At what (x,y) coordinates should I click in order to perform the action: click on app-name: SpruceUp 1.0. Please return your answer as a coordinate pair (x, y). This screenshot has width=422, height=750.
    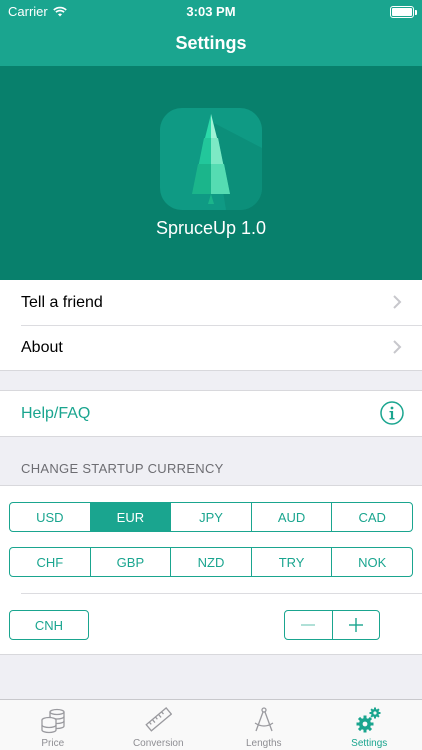
    Looking at the image, I should click on (211, 228).